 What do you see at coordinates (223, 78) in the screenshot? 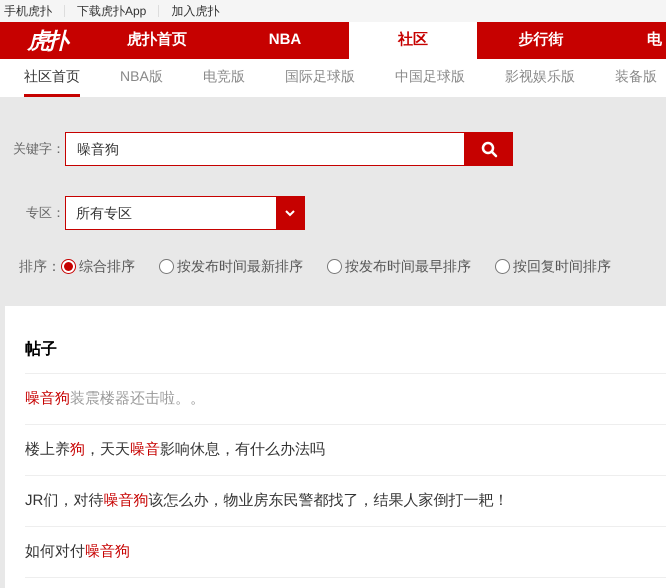
I see `sub-nav-tab: 电竞版` at bounding box center [223, 78].